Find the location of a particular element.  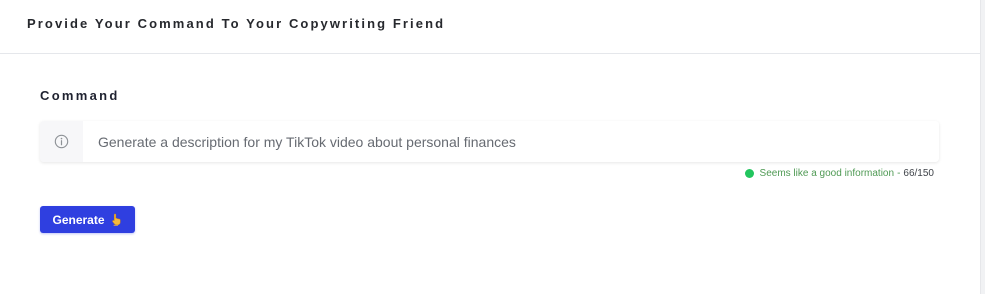

generate-button: Generate is located at coordinates (87, 219).